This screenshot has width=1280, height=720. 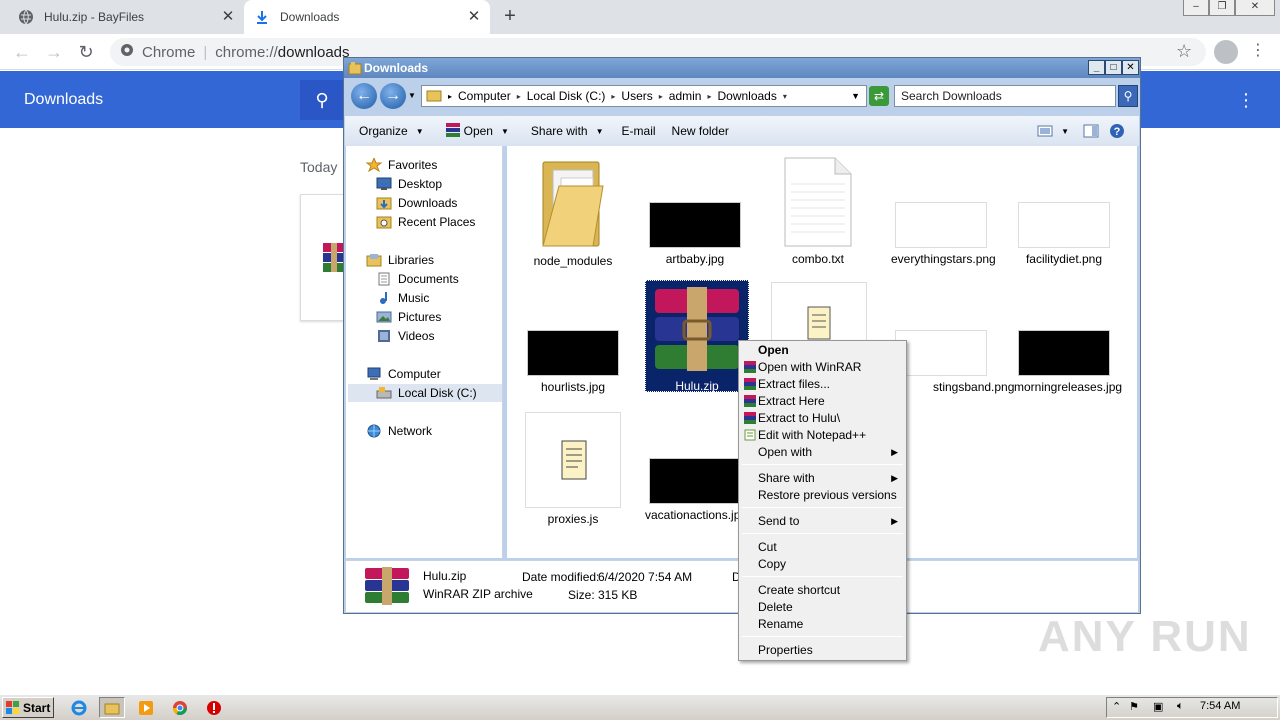 What do you see at coordinates (567, 131) in the screenshot?
I see `share-with-button: Share with ▼` at bounding box center [567, 131].